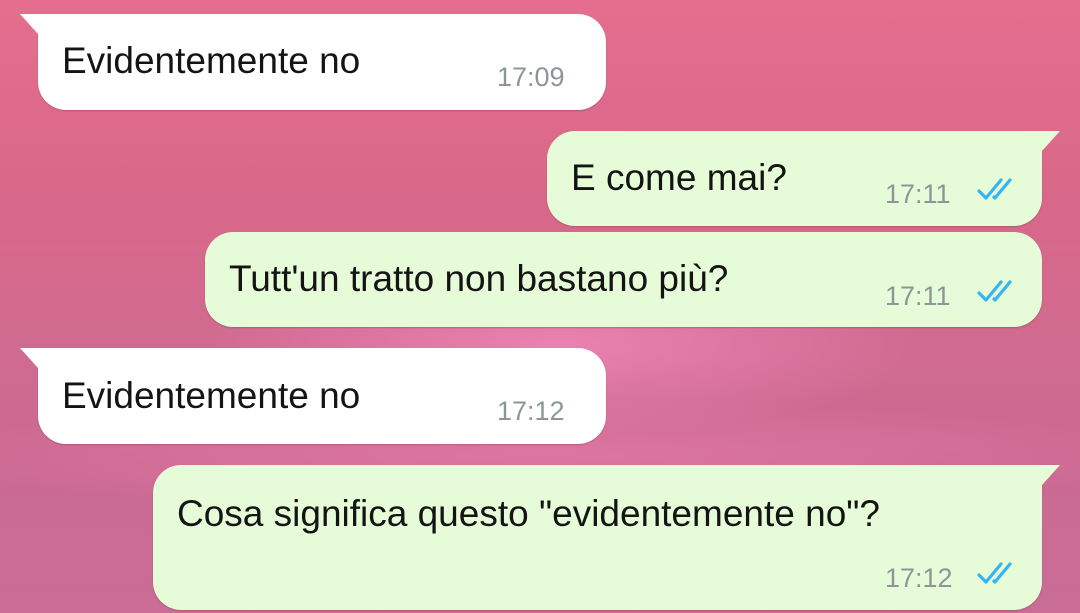  What do you see at coordinates (531, 77) in the screenshot?
I see `message-timestamp: 17:09` at bounding box center [531, 77].